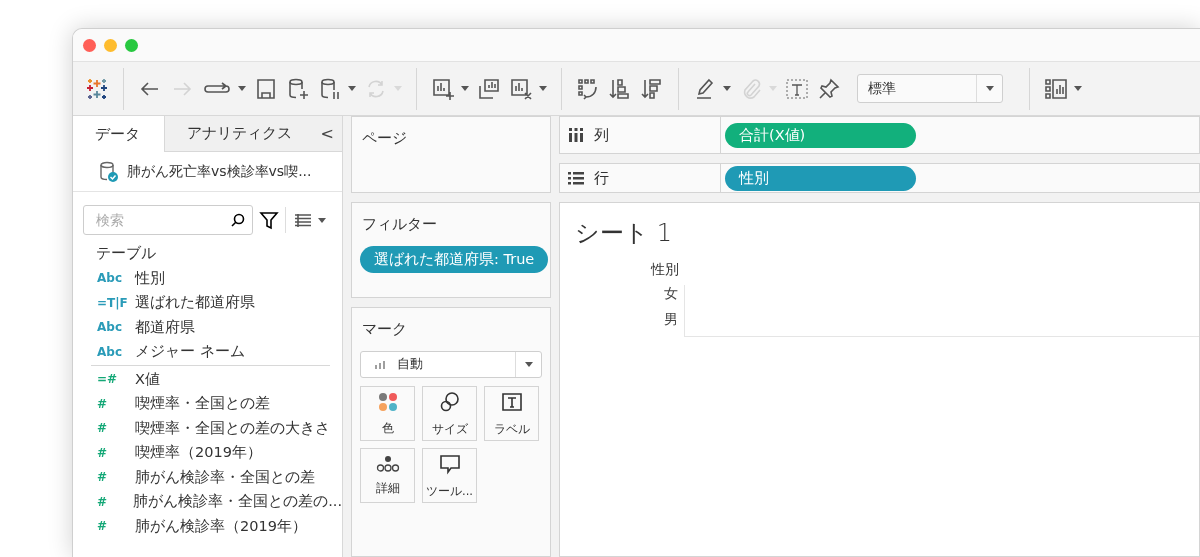 This screenshot has width=1200, height=557. What do you see at coordinates (89, 45) in the screenshot?
I see `close-window-button` at bounding box center [89, 45].